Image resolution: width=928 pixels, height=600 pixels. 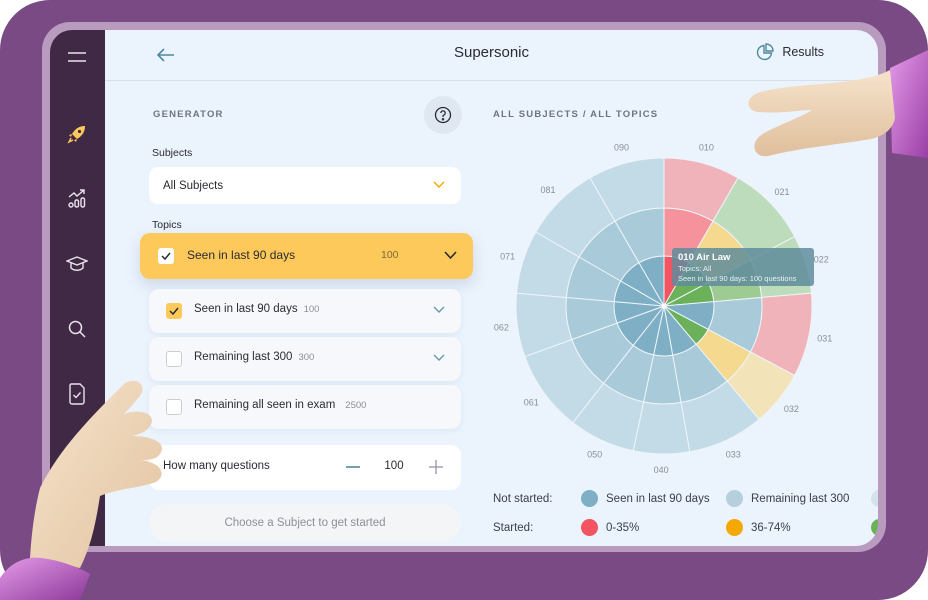 What do you see at coordinates (172, 153) in the screenshot?
I see `subjects-label: Subjects` at bounding box center [172, 153].